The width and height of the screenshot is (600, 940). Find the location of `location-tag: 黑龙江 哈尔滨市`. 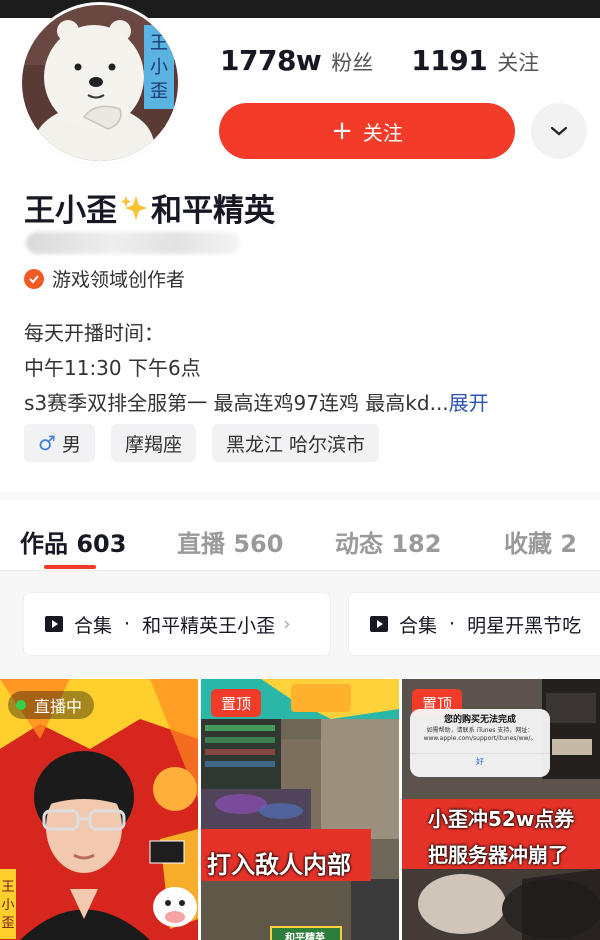

location-tag: 黑龙江 哈尔滨市 is located at coordinates (295, 443).